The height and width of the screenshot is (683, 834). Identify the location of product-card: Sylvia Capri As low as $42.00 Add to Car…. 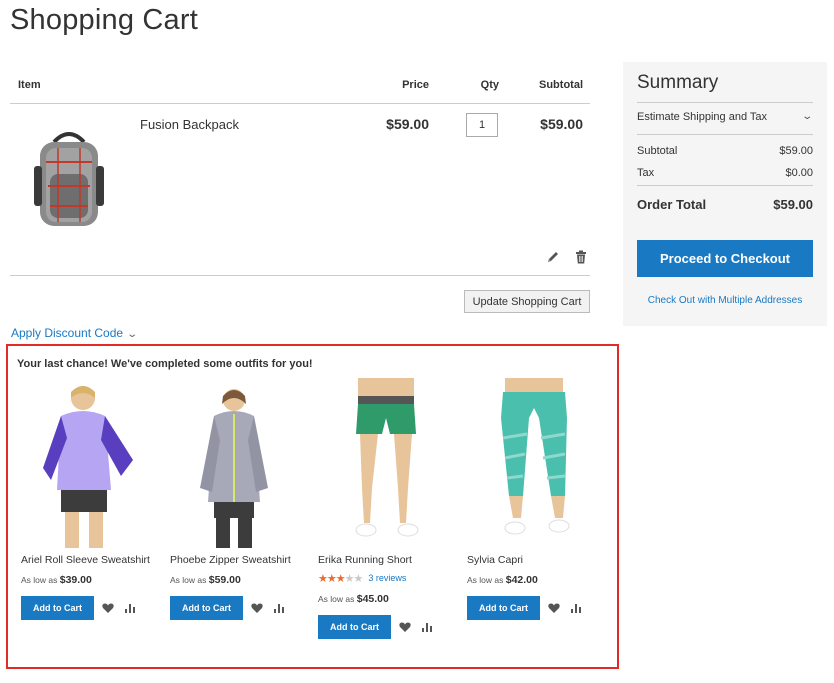
(537, 499).